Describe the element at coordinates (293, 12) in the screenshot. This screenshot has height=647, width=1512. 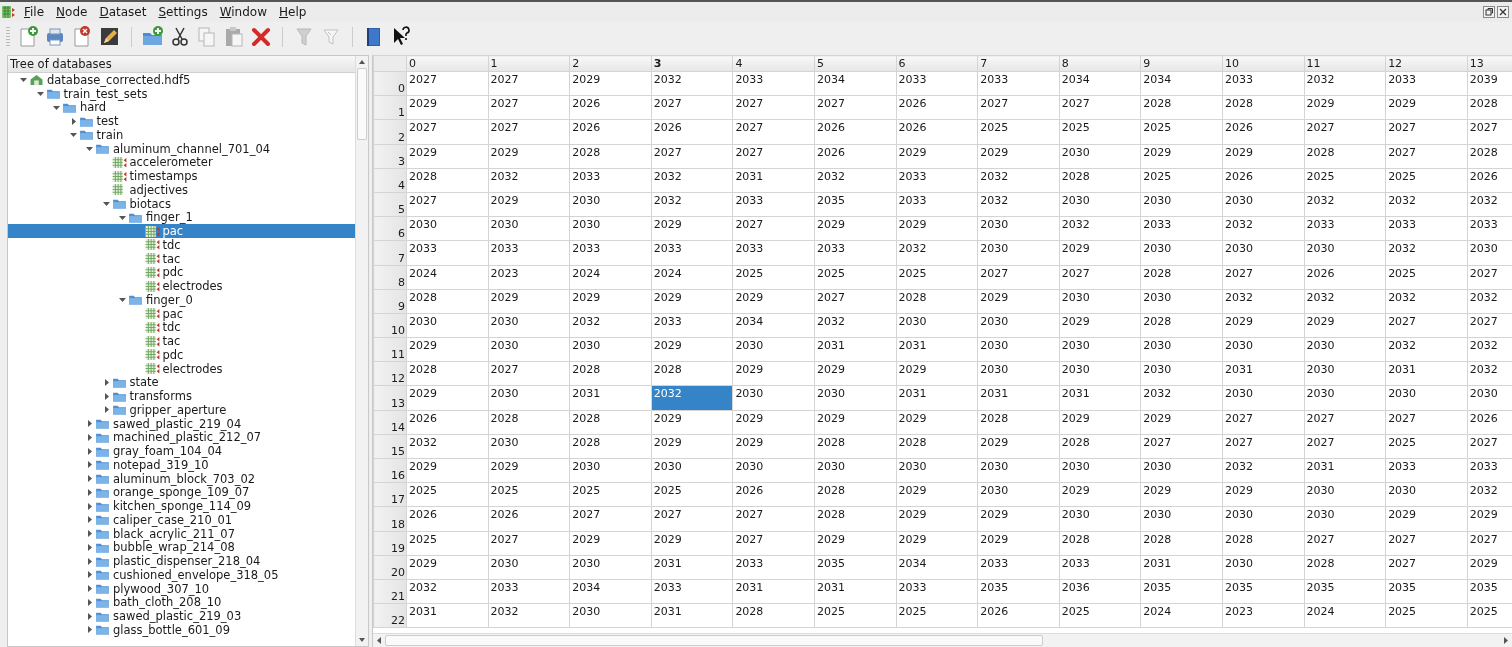
I see `menu-item: Help` at that location.